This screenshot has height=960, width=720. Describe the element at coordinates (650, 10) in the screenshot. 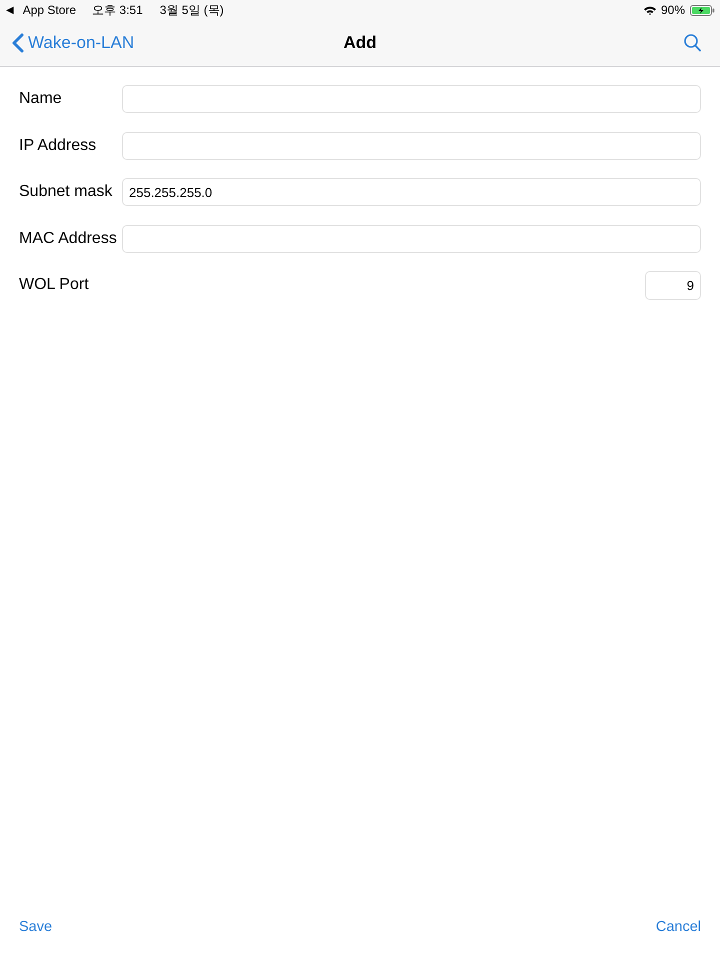

I see `wifi-icon` at that location.